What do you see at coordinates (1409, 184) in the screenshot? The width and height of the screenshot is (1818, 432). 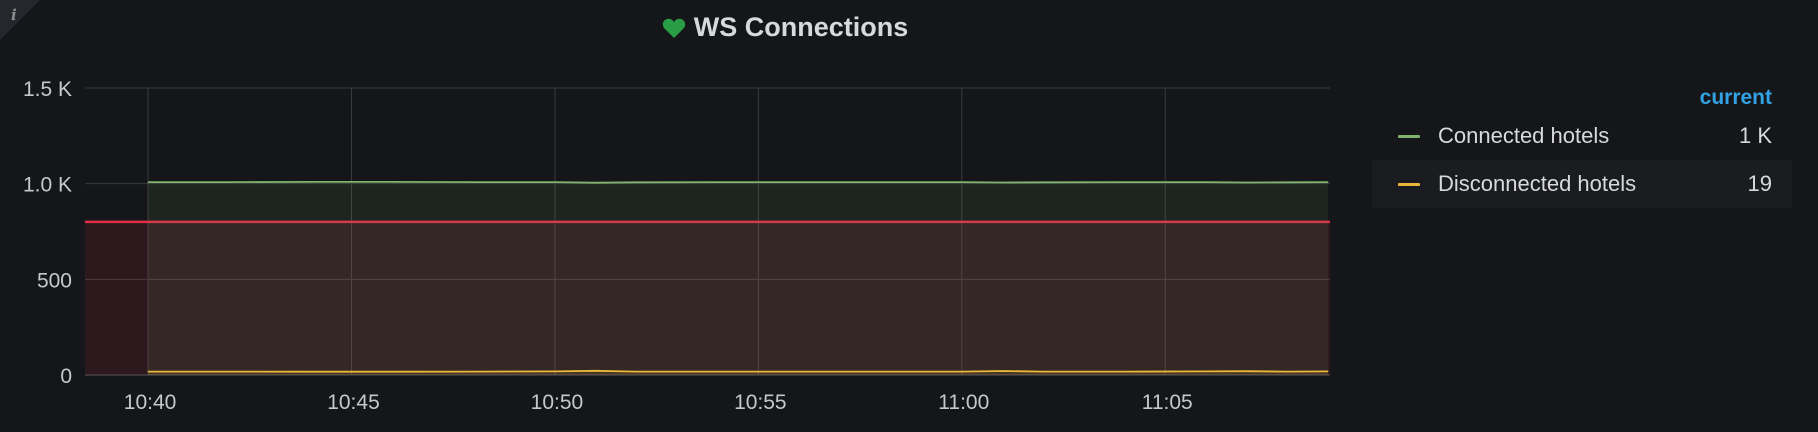 I see `legend-swatch-disconnected` at bounding box center [1409, 184].